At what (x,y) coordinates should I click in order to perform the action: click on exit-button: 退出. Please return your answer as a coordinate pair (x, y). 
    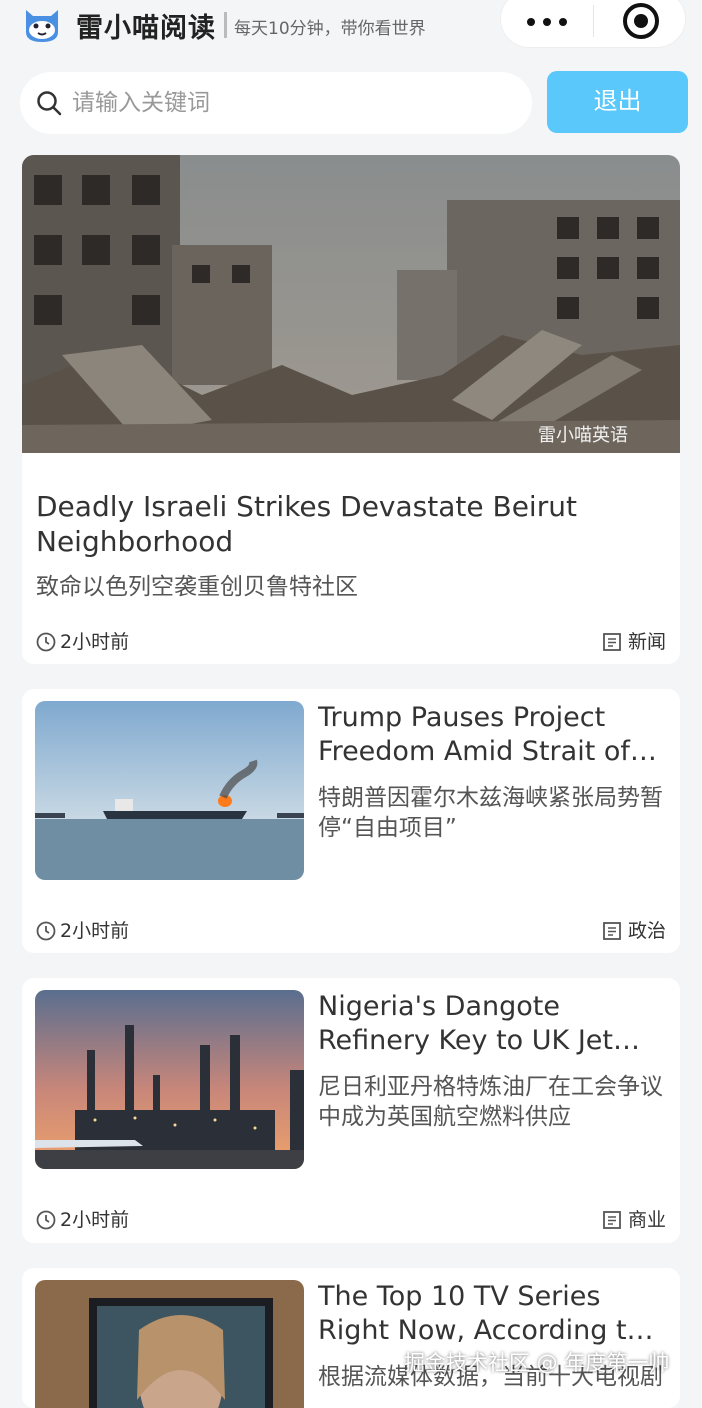
    Looking at the image, I should click on (617, 102).